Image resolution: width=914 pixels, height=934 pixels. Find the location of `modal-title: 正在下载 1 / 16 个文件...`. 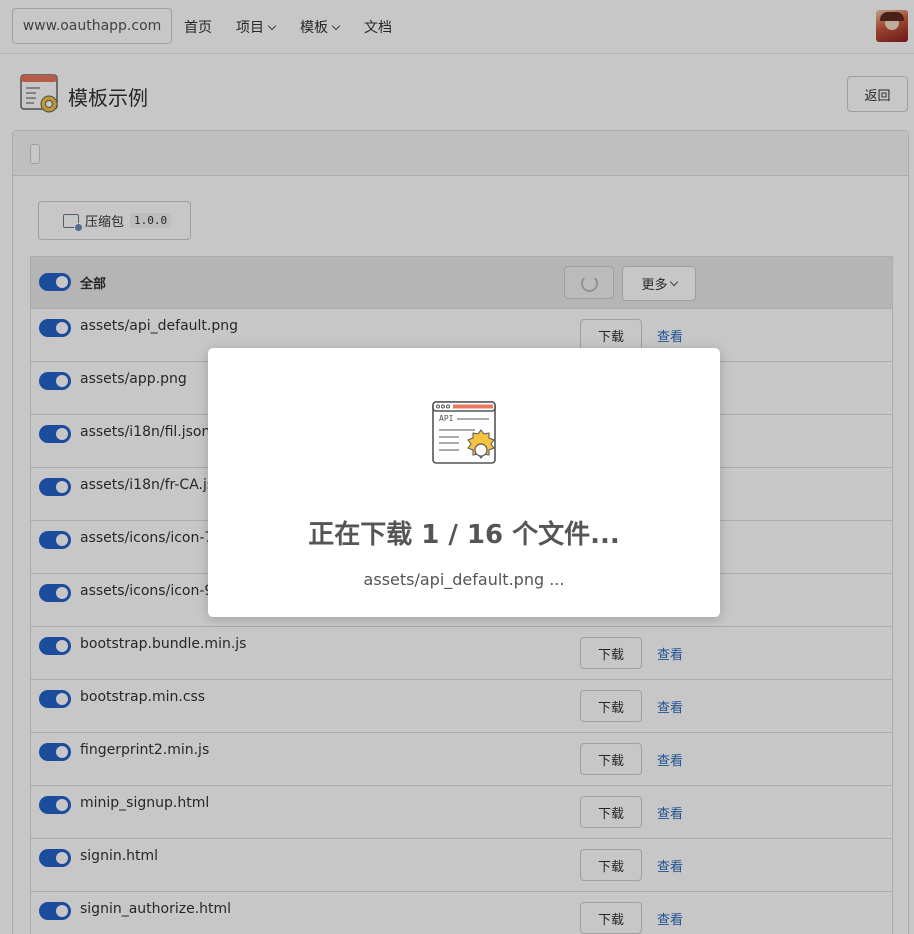

modal-title: 正在下载 1 / 16 个文件... is located at coordinates (464, 535).